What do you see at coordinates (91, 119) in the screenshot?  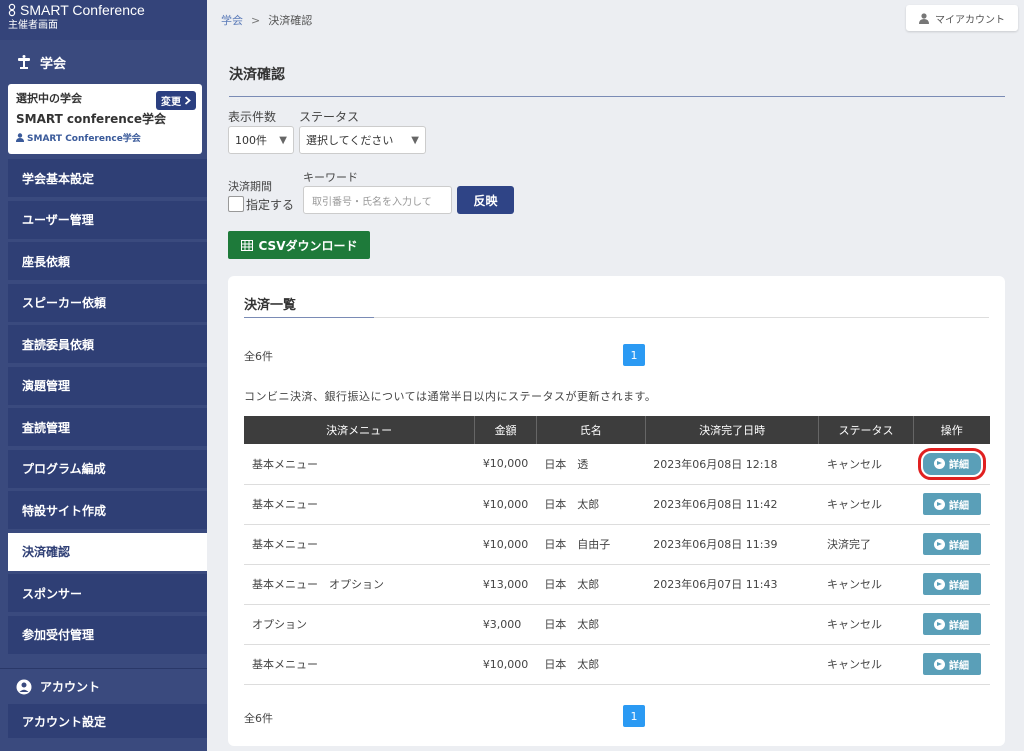 I see `selected-society-name: SMART conference学会` at bounding box center [91, 119].